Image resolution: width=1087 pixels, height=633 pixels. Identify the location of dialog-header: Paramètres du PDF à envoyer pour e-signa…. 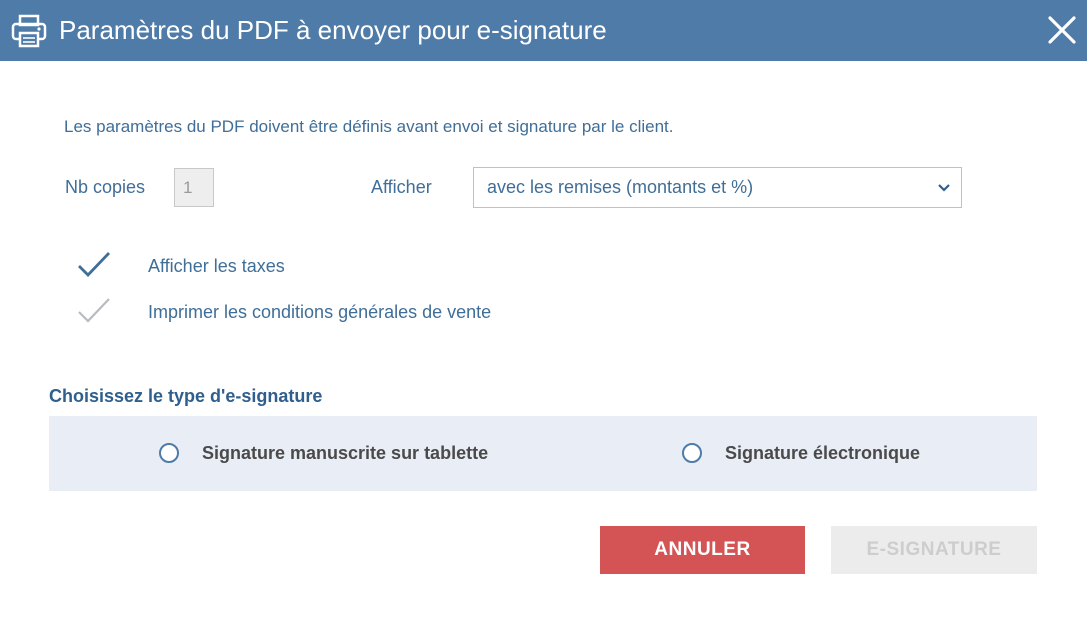
(543, 30).